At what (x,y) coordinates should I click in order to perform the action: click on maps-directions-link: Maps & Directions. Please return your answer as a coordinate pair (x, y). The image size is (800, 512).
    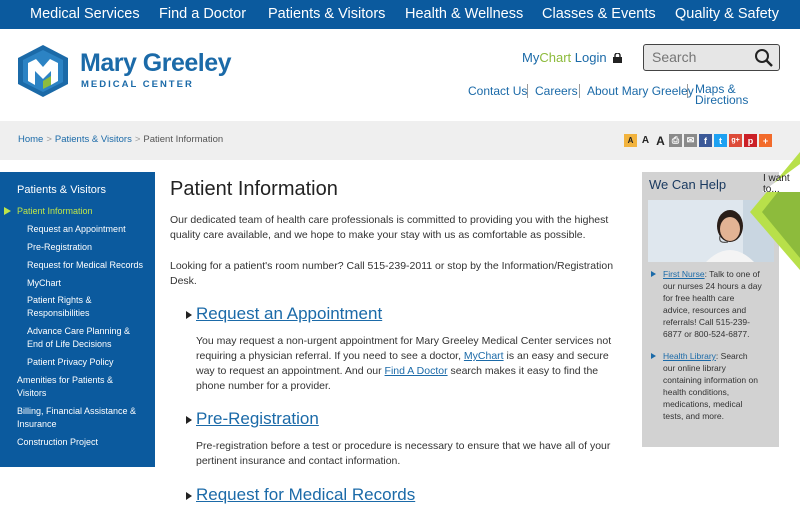
    Looking at the image, I should click on (722, 95).